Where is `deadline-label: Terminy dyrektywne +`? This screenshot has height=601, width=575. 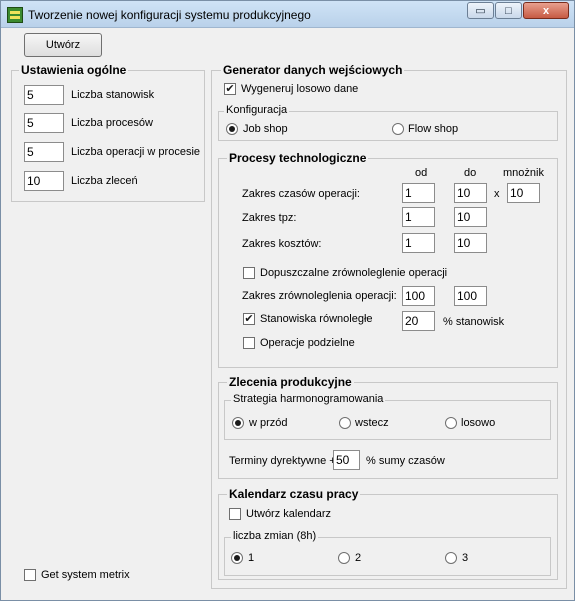
deadline-label: Terminy dyrektywne + is located at coordinates (282, 461).